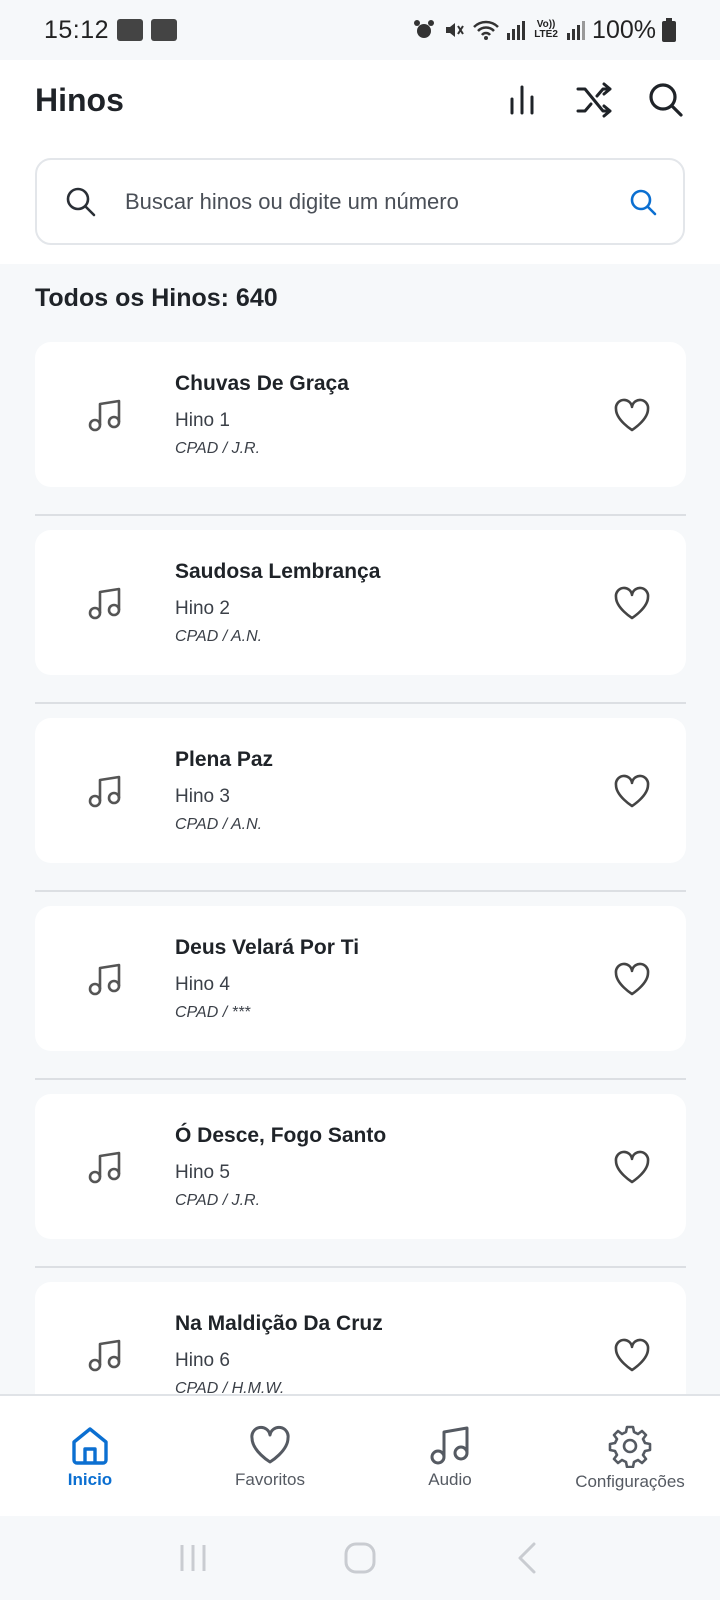 This screenshot has height=1600, width=720. What do you see at coordinates (360, 1166) in the screenshot?
I see `hymn-card: Ó Desce, Fogo Santo Hino 5 CPAD / J.R.` at bounding box center [360, 1166].